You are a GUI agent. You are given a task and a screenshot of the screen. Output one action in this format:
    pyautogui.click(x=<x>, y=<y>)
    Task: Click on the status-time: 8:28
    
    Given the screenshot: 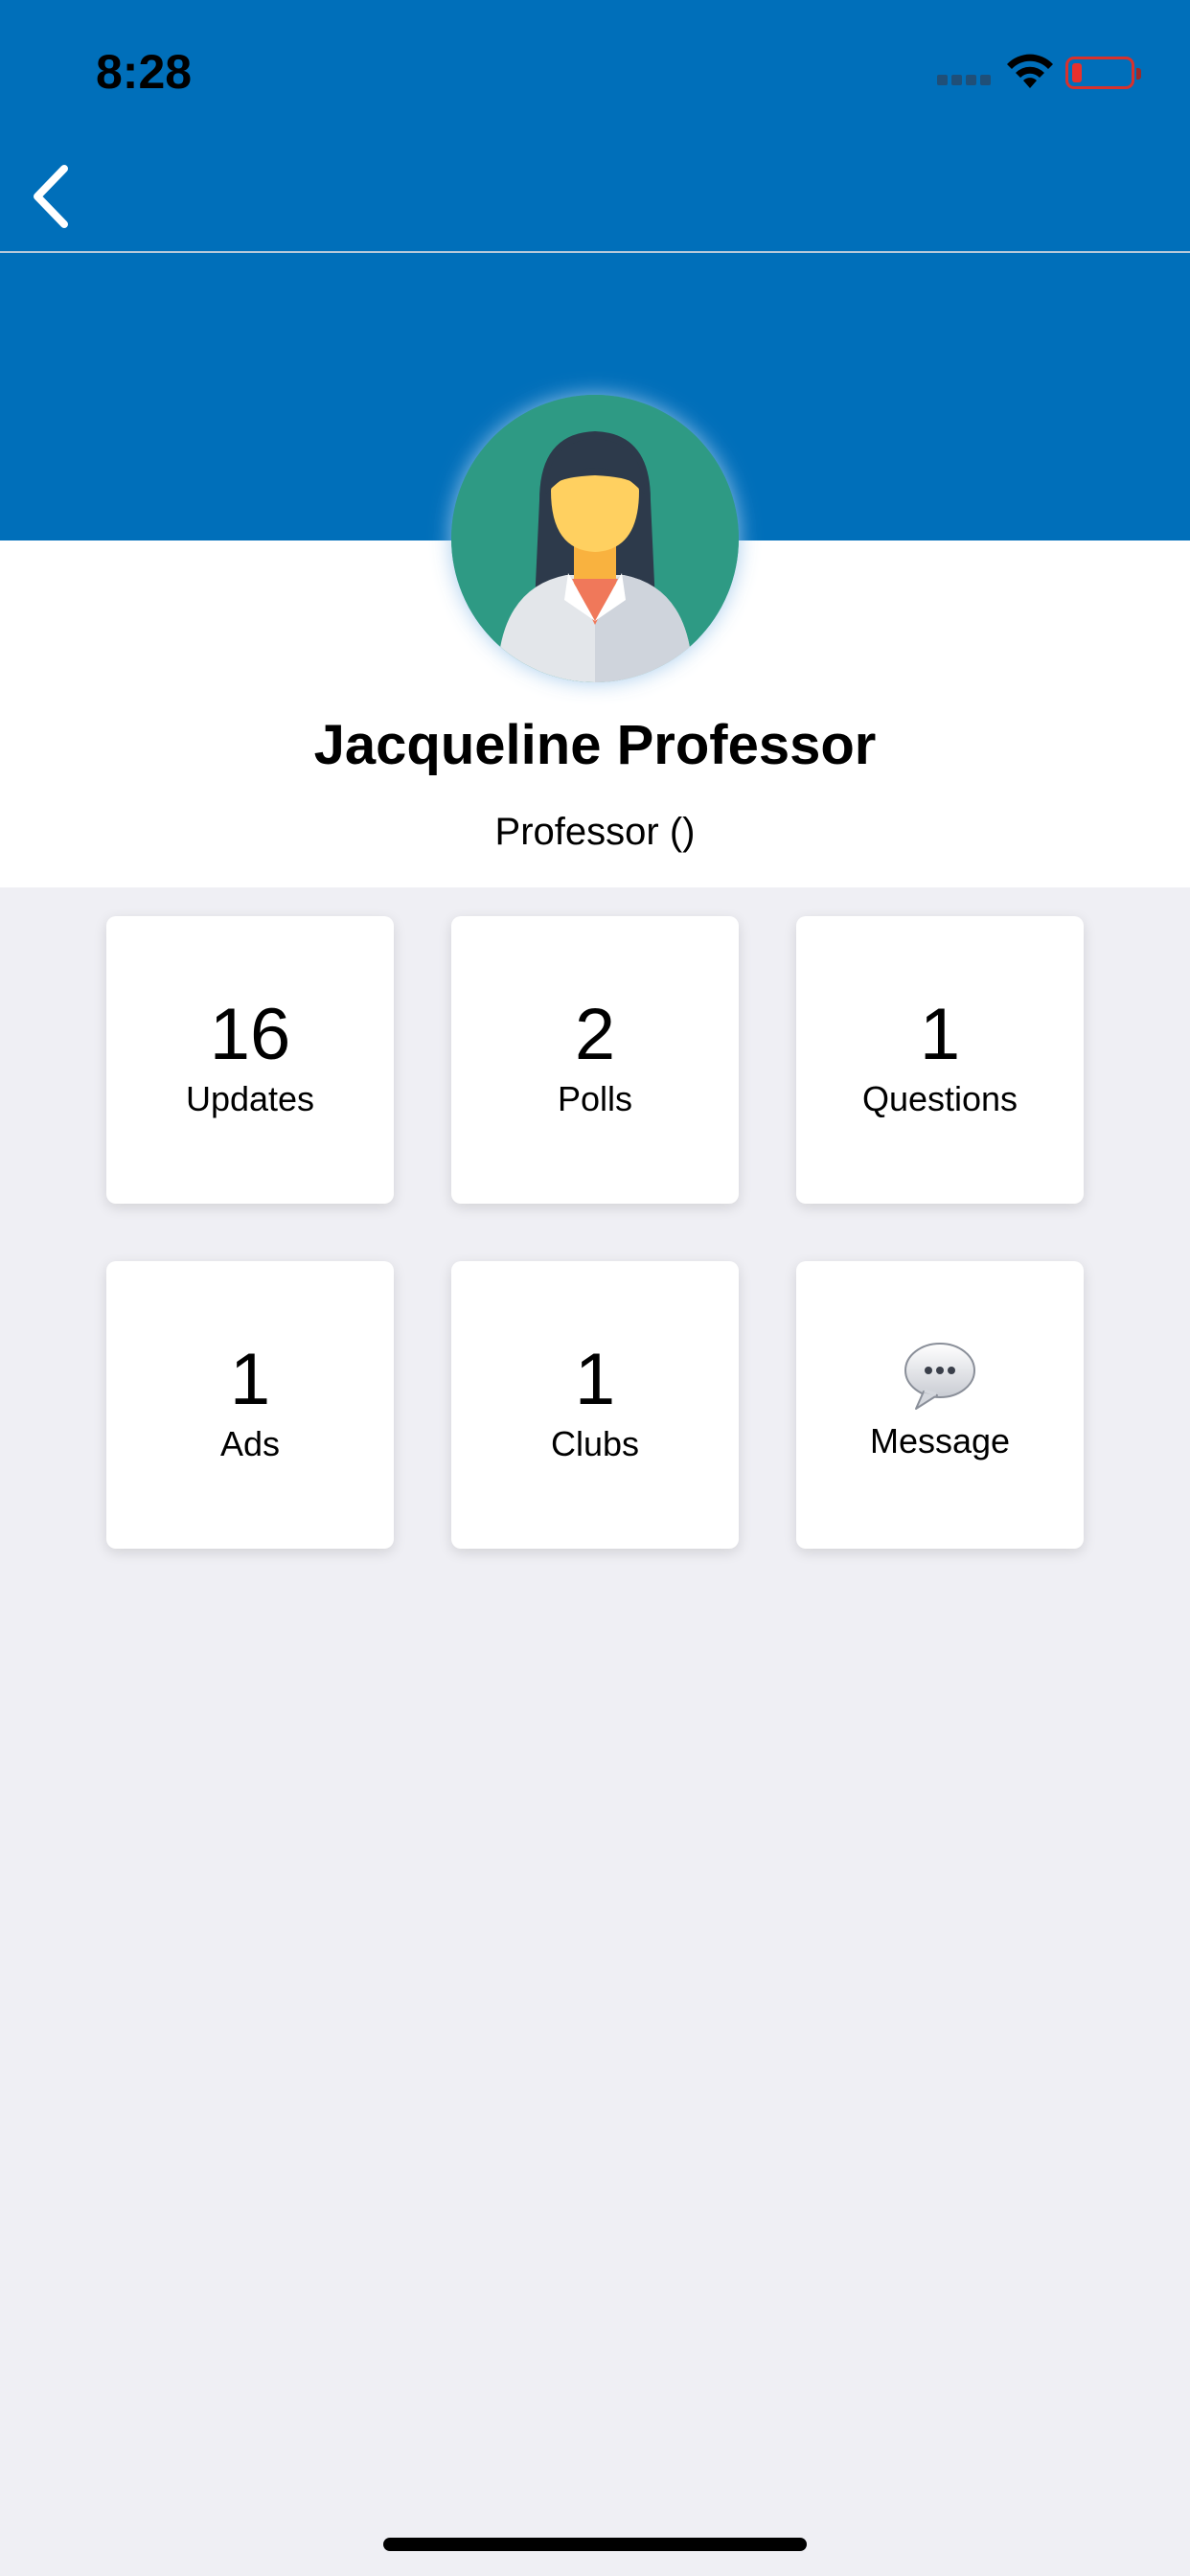 What is the action you would take?
    pyautogui.click(x=144, y=72)
    